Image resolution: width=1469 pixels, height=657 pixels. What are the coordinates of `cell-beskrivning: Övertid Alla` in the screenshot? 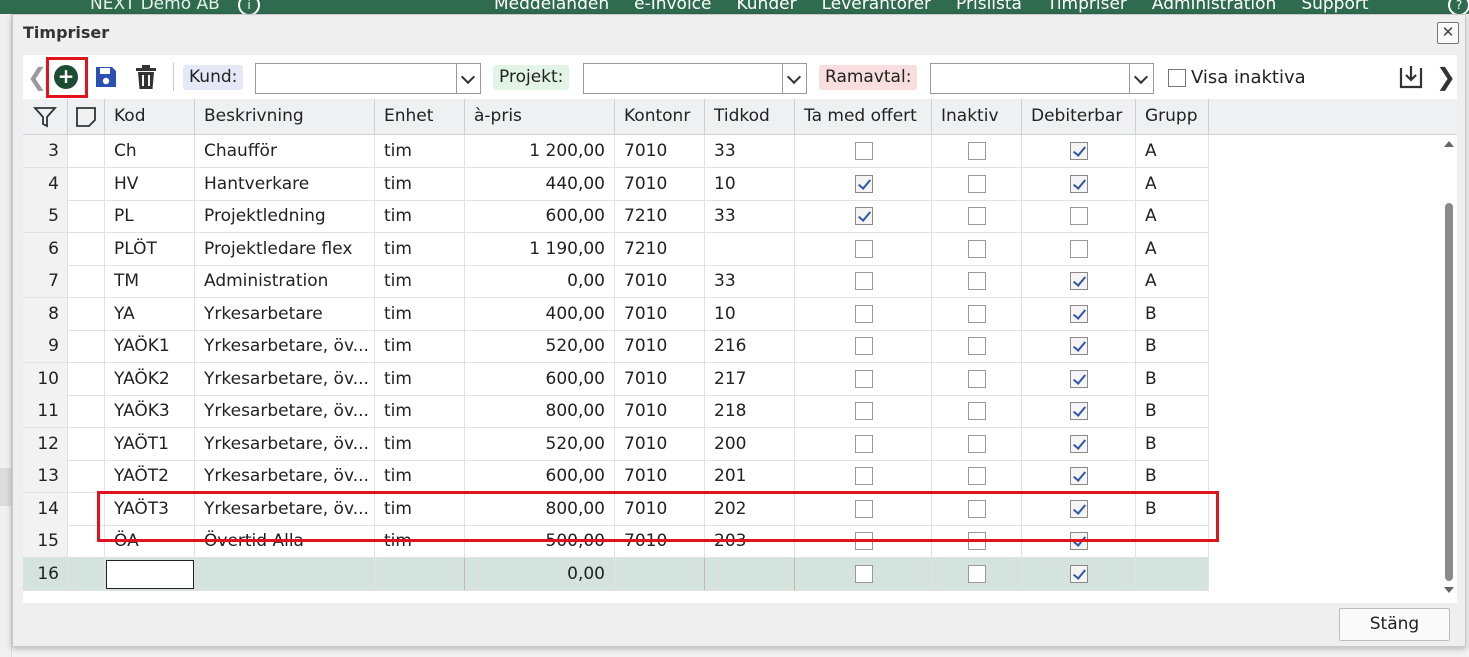 It's located at (285, 541).